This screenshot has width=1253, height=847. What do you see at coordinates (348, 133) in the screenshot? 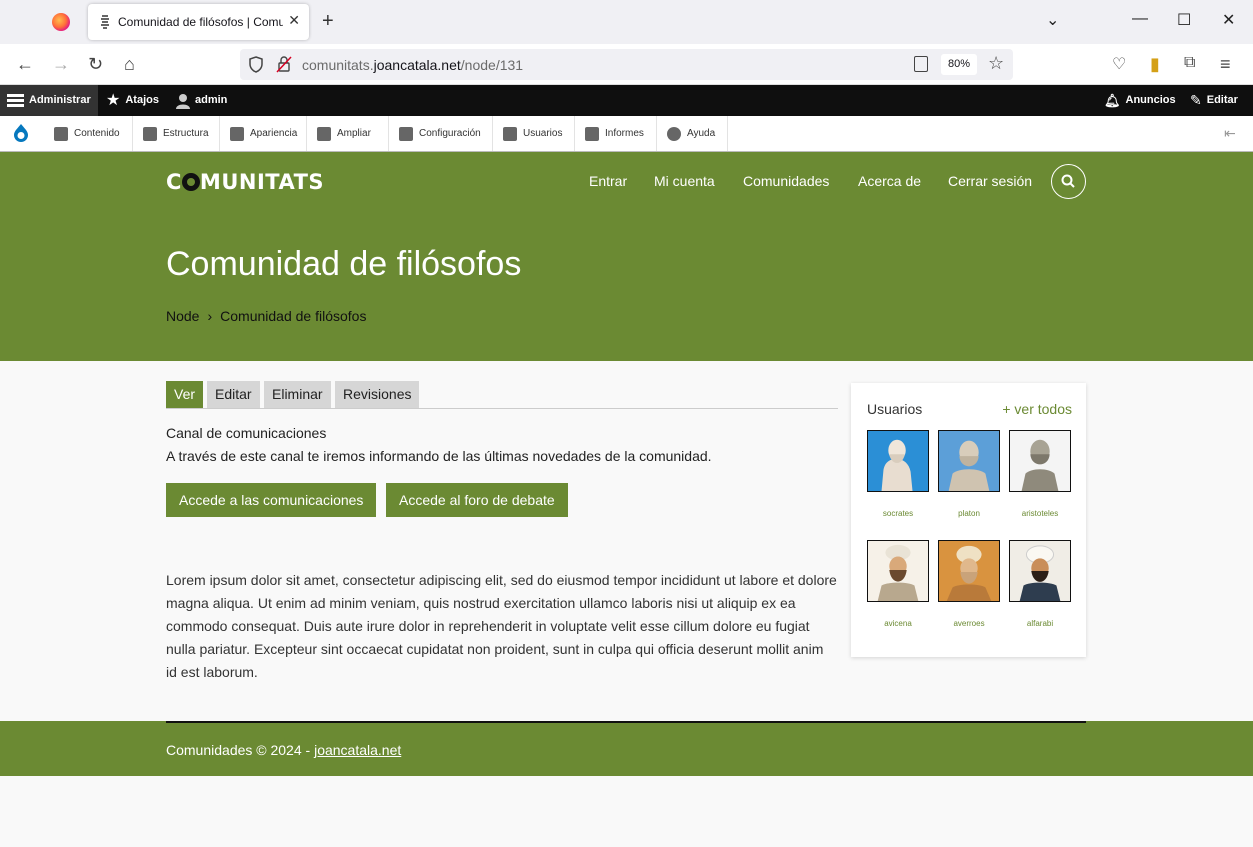
I see `tray-item-ampliar: Ampliar` at bounding box center [348, 133].